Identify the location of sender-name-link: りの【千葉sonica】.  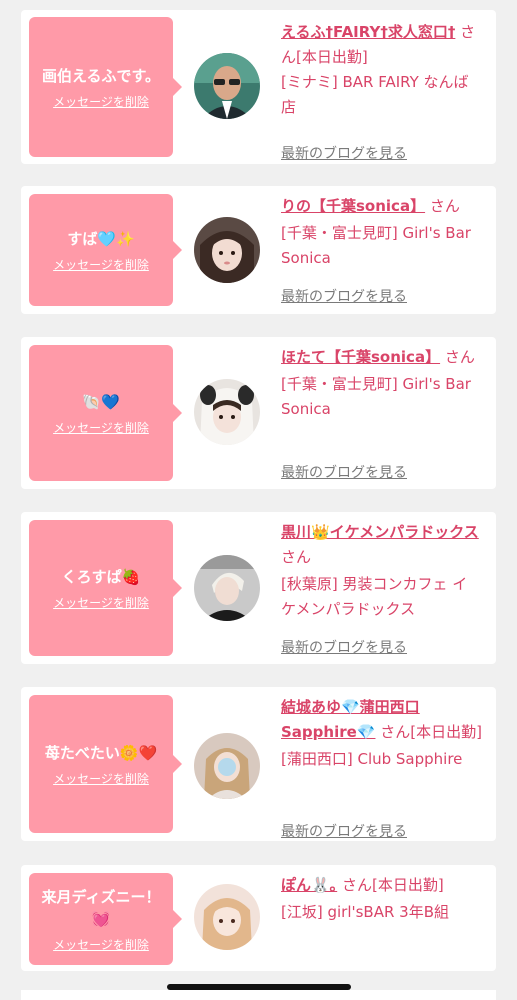
(353, 206).